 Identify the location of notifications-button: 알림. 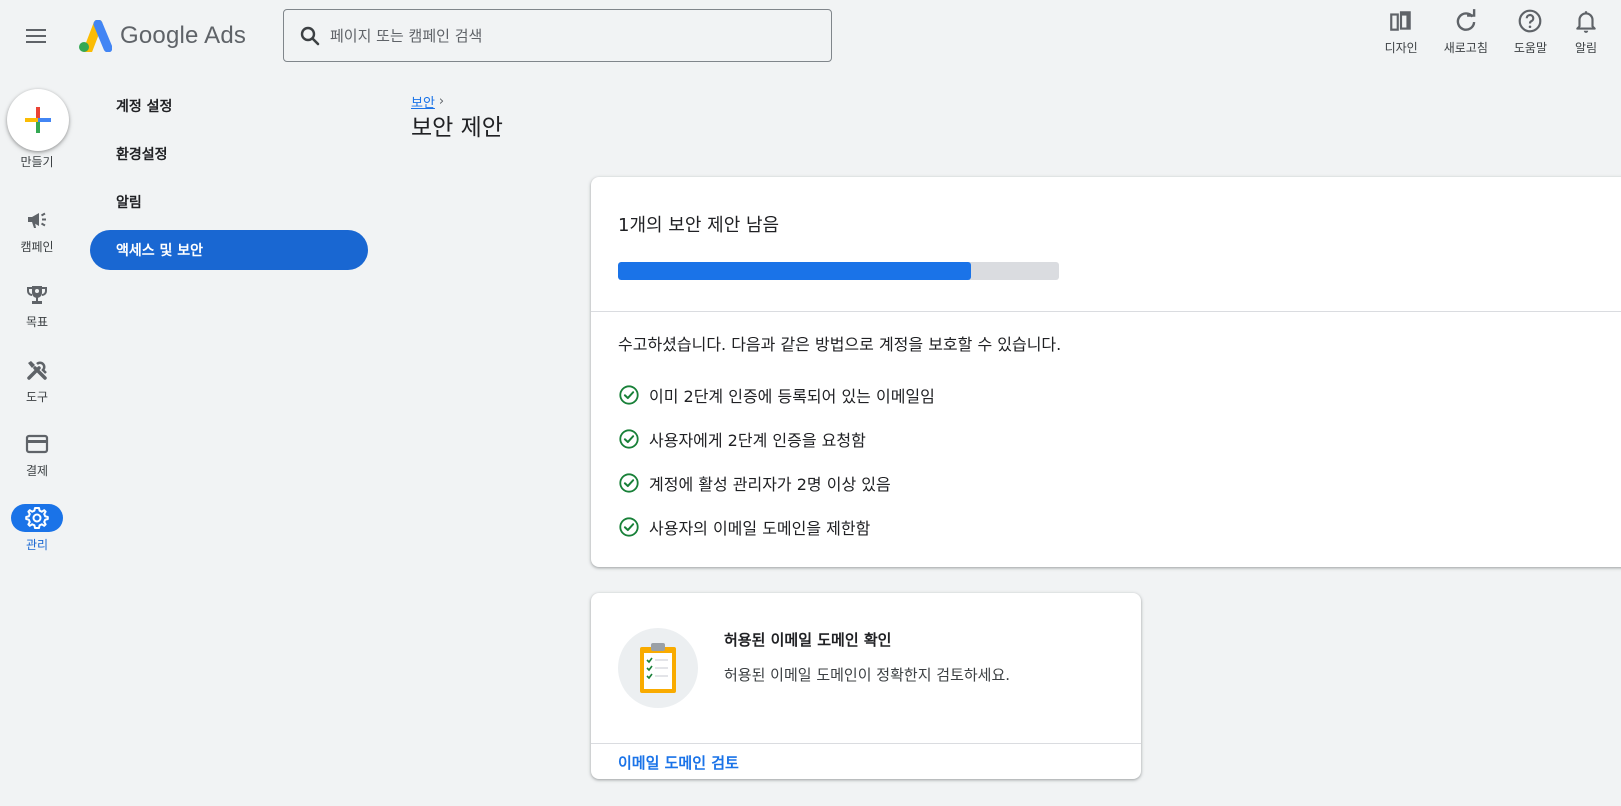
(1586, 31).